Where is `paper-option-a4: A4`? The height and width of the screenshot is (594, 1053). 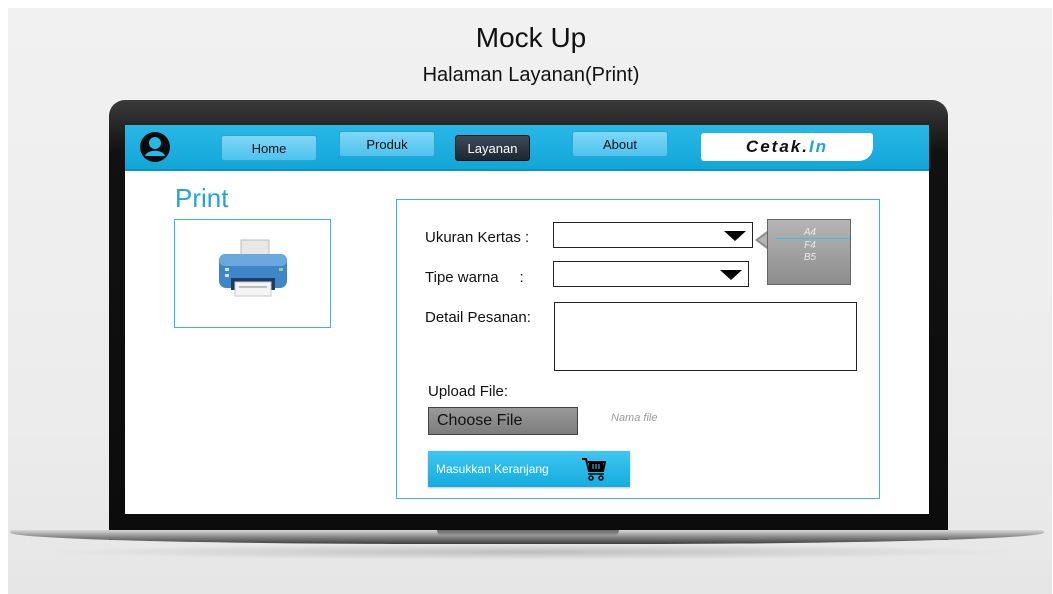 paper-option-a4: A4 is located at coordinates (810, 232).